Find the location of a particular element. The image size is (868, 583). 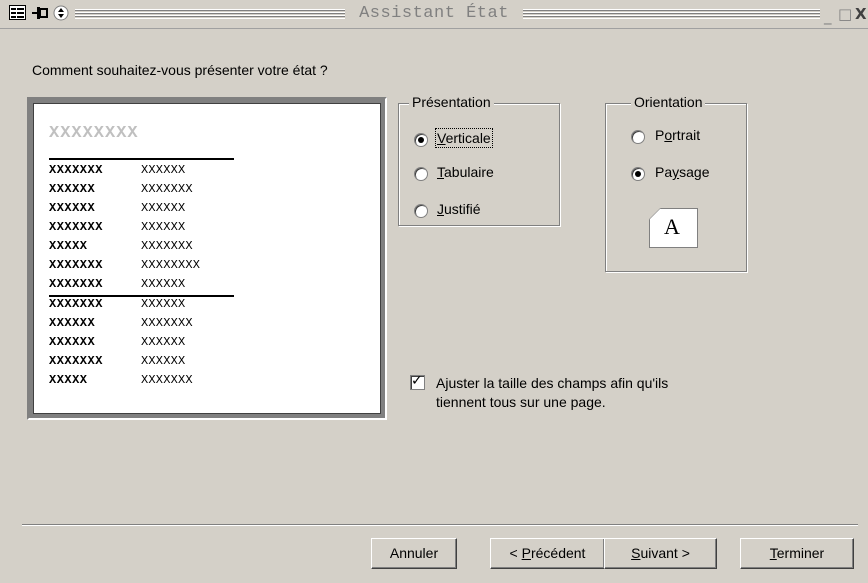

option-accel: o is located at coordinates (668, 135).